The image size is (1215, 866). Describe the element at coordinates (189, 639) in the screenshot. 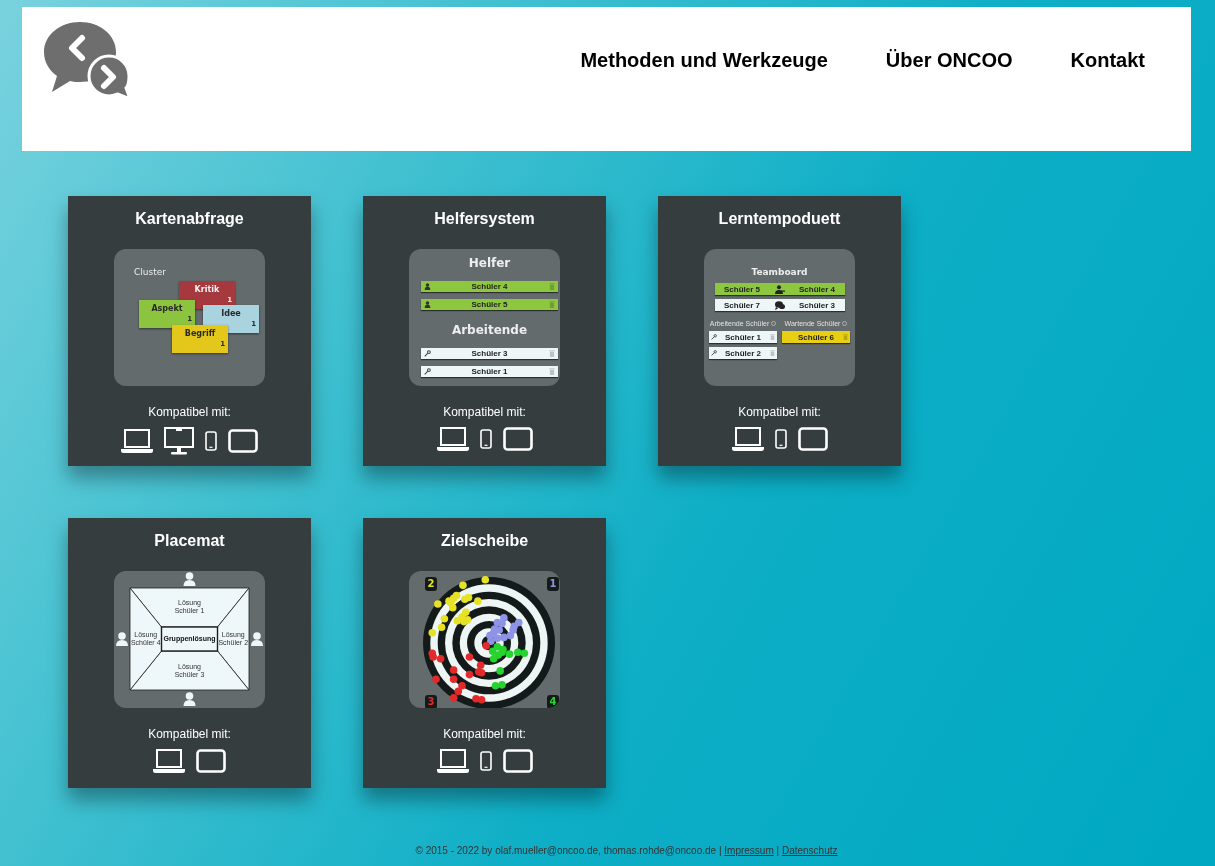

I see `group-field` at that location.